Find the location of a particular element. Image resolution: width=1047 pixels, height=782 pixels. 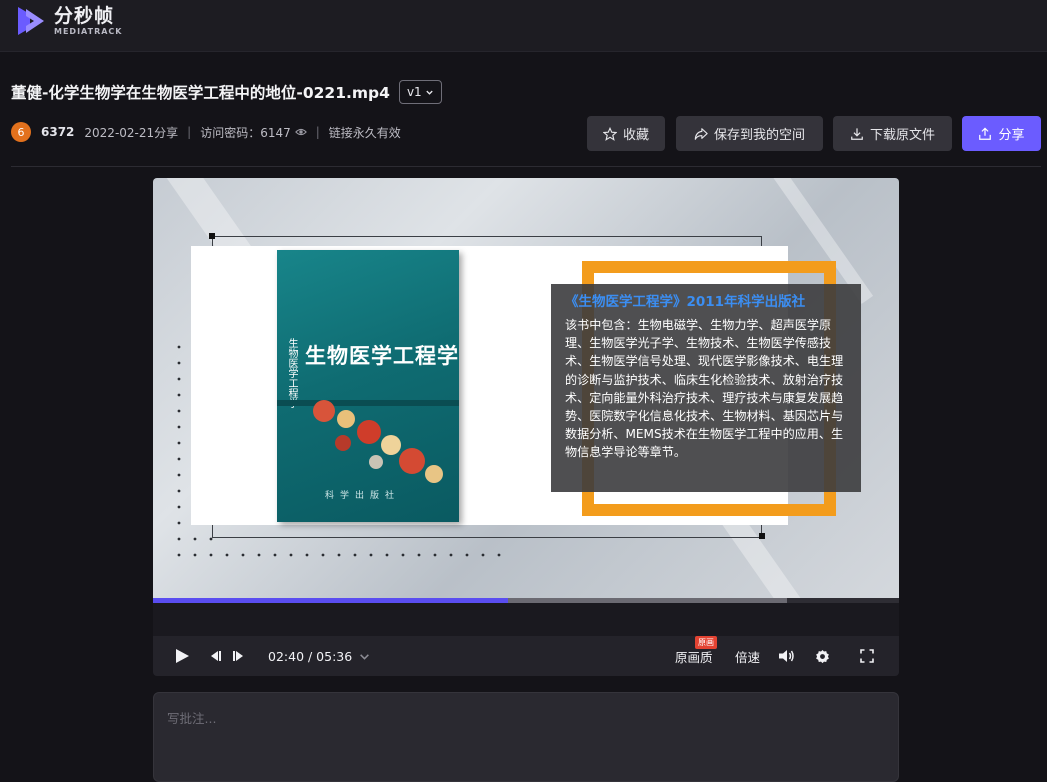

next-frame-button is located at coordinates (238, 656).